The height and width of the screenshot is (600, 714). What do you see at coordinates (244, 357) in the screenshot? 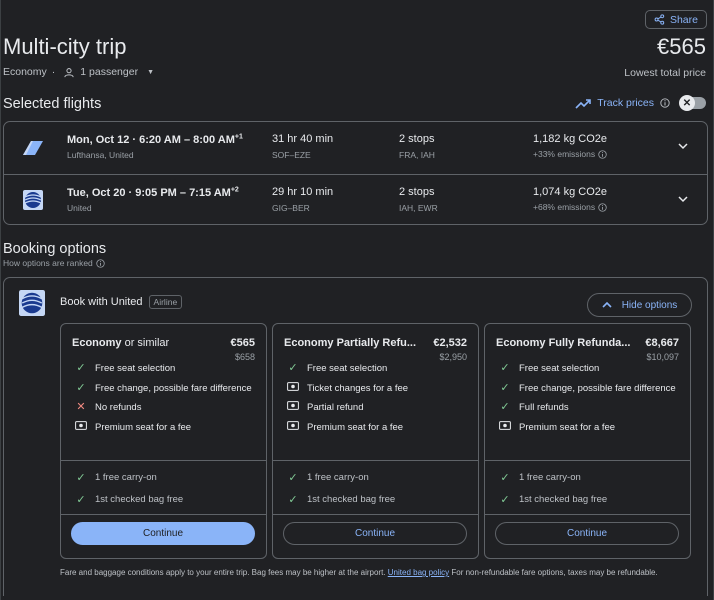
I see `fare-price-usd: $658` at bounding box center [244, 357].